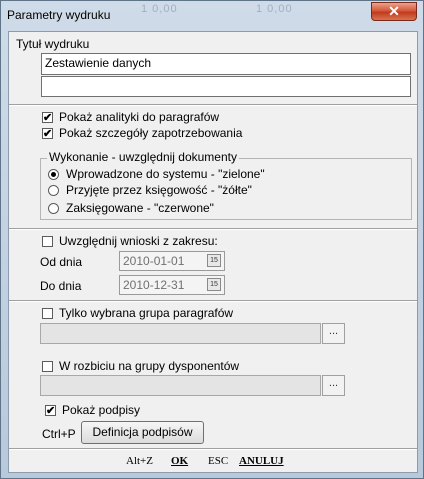  Describe the element at coordinates (59, 15) in the screenshot. I see `window-title: Parametry wydruku` at that location.